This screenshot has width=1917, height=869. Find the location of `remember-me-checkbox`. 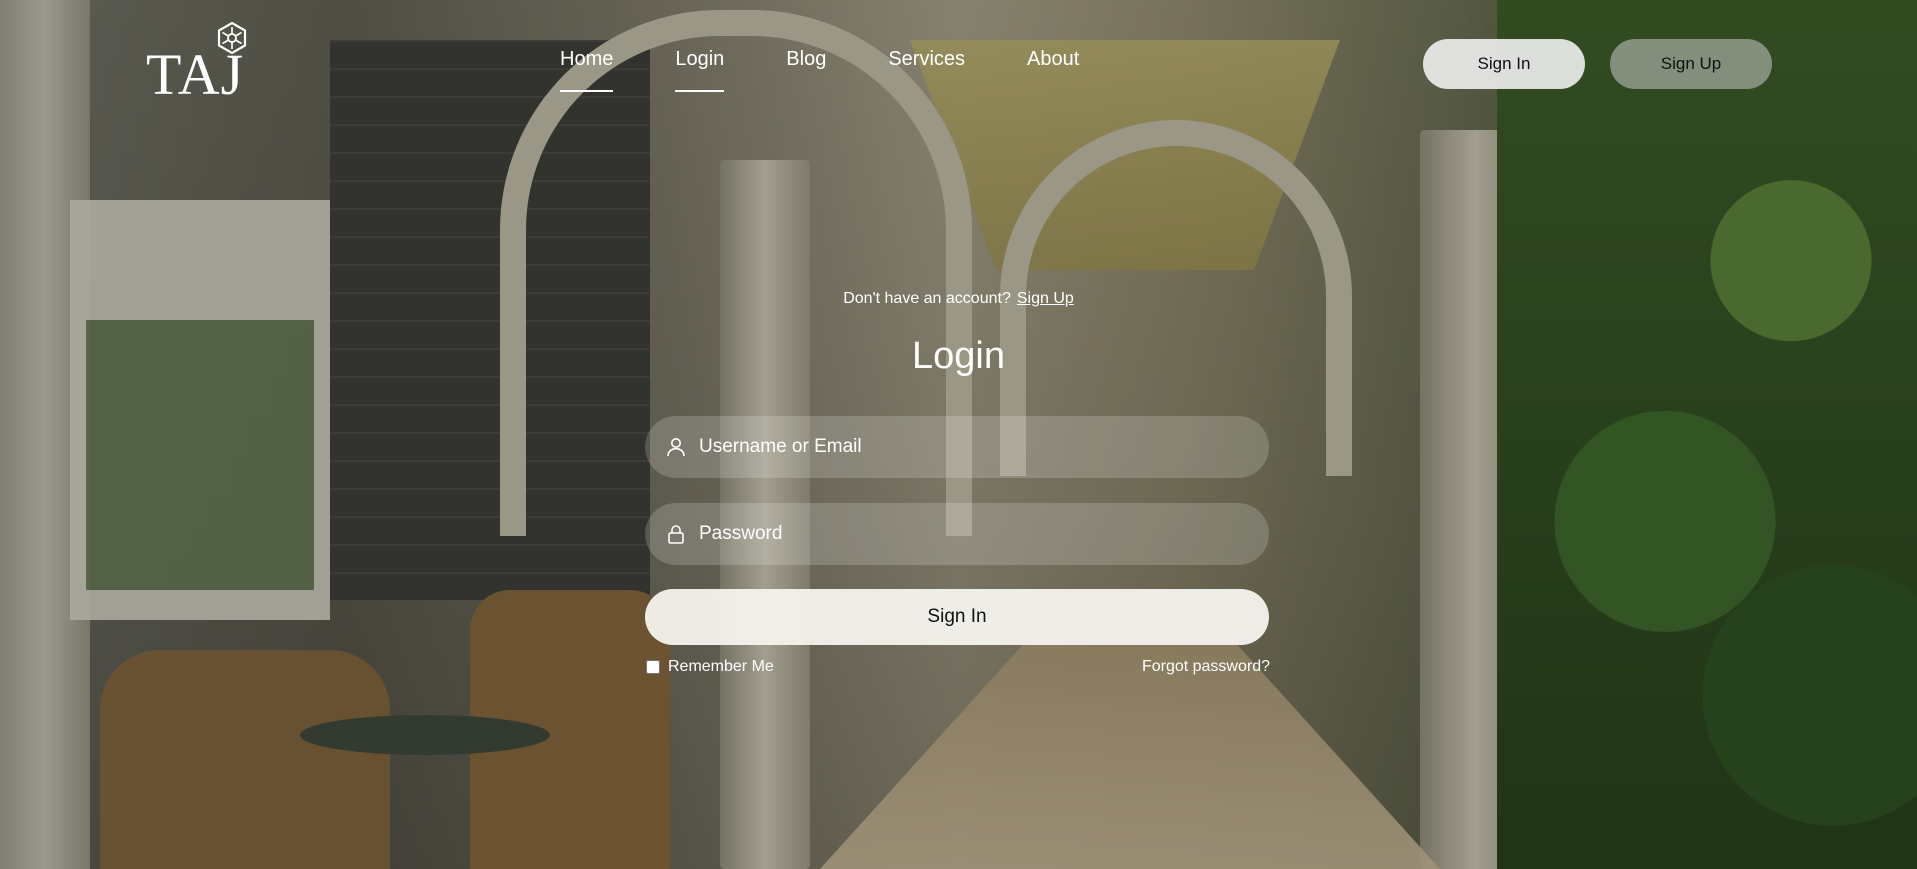

remember-me-checkbox is located at coordinates (653, 667).